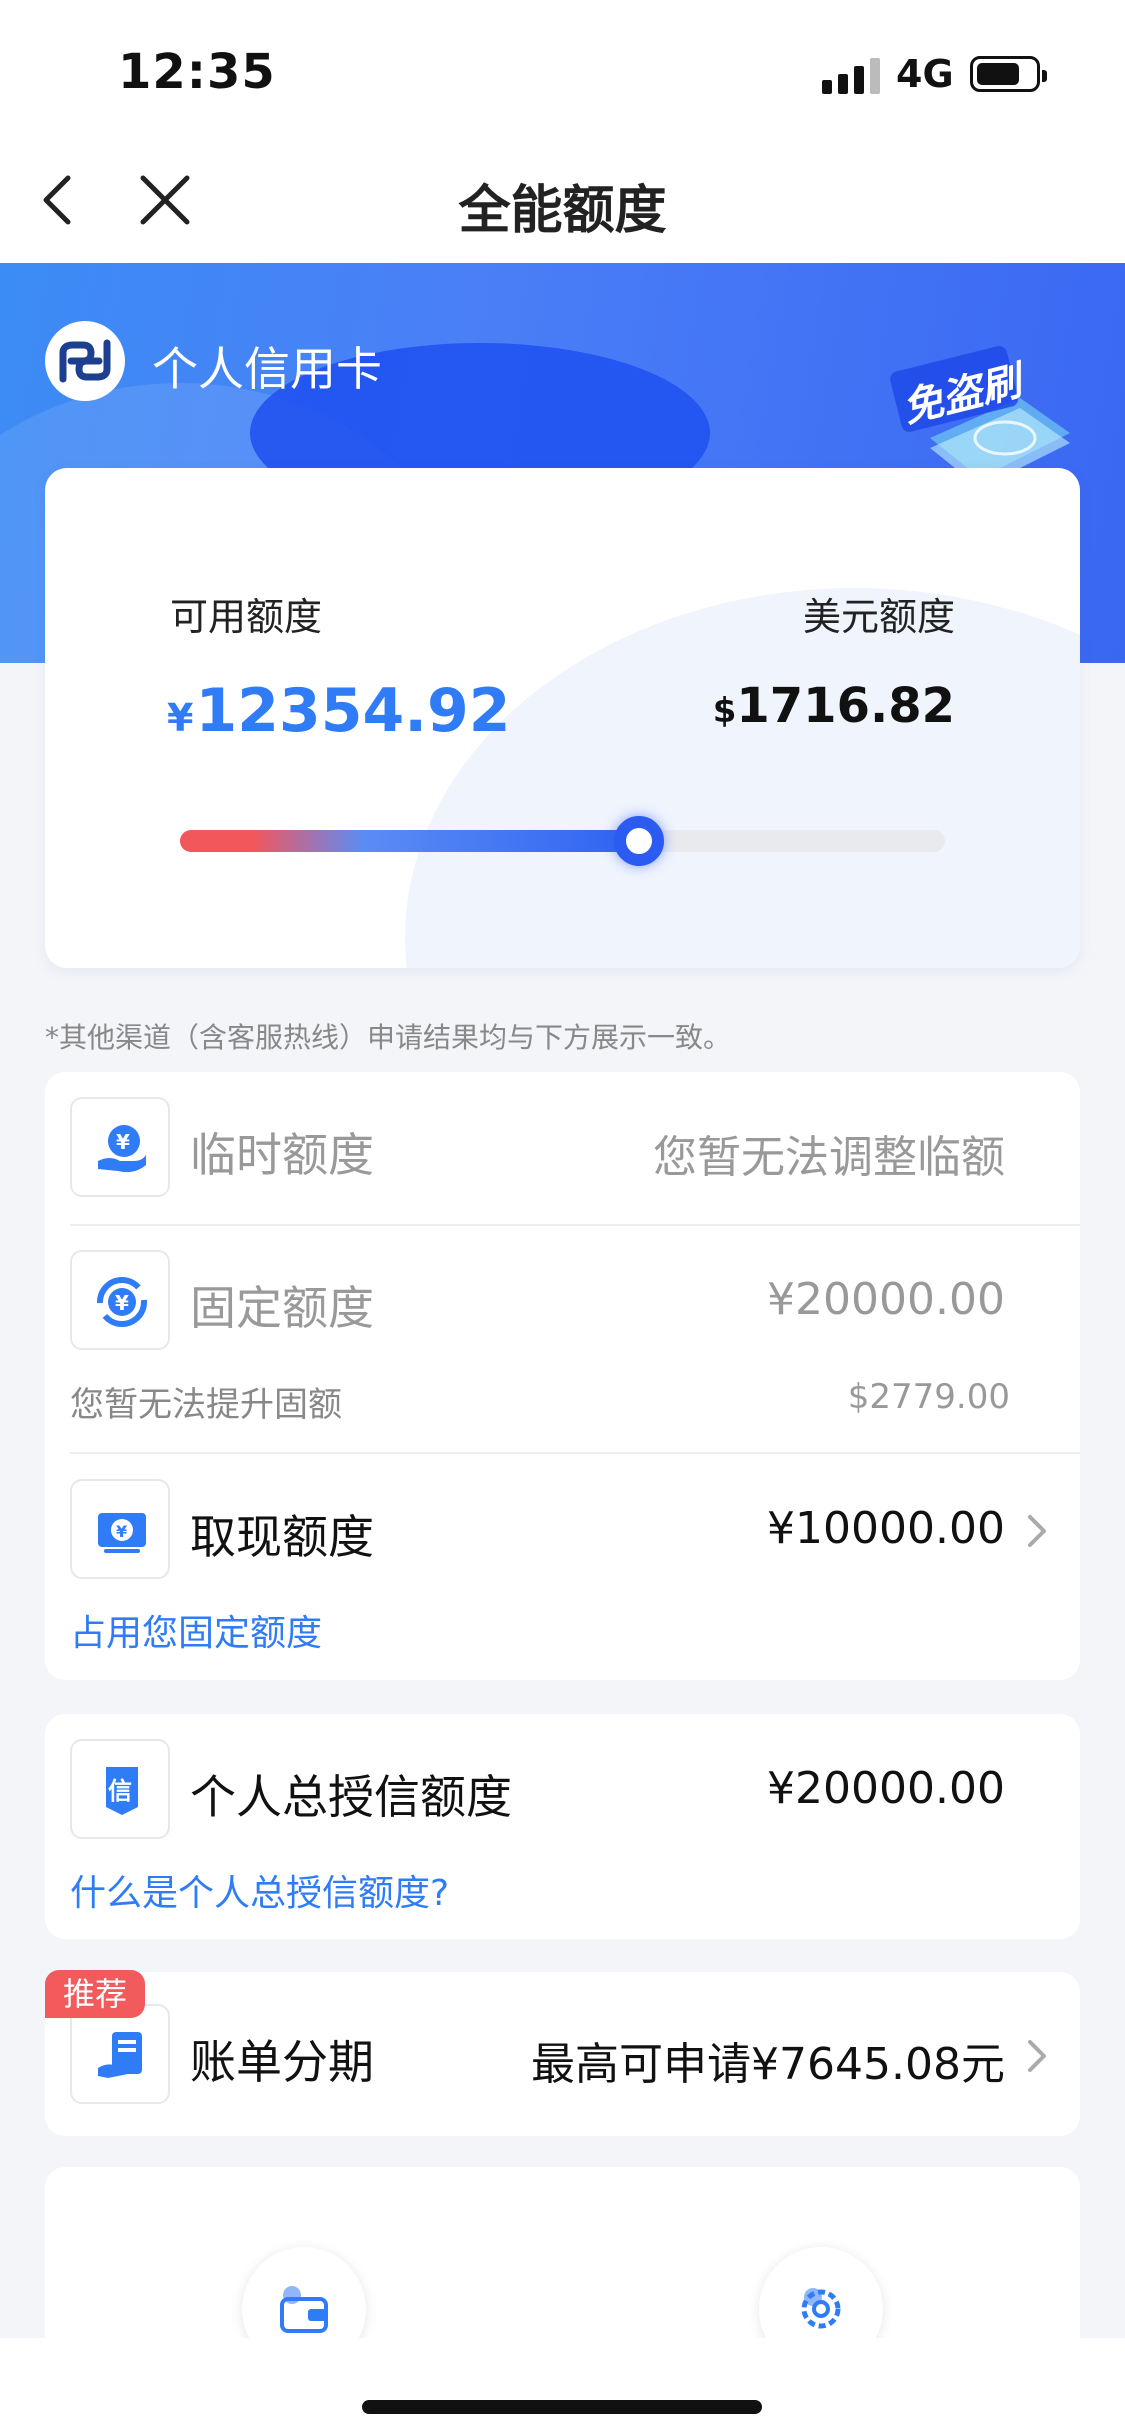 This screenshot has width=1125, height=2435. What do you see at coordinates (282, 2062) in the screenshot?
I see `installment-label: 账单分期` at bounding box center [282, 2062].